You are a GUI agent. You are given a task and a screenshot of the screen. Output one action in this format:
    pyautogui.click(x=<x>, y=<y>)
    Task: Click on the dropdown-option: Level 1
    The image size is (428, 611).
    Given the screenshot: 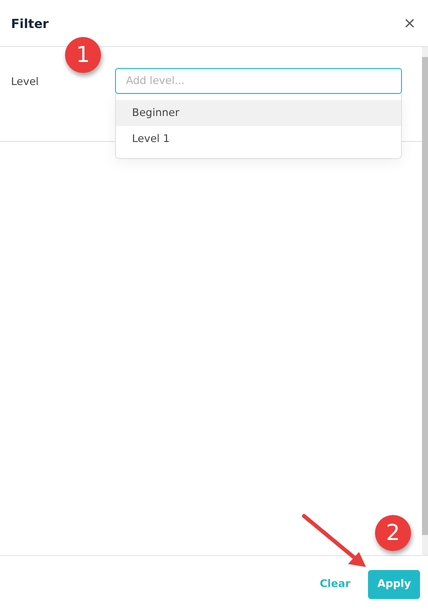 What is the action you would take?
    pyautogui.click(x=258, y=139)
    